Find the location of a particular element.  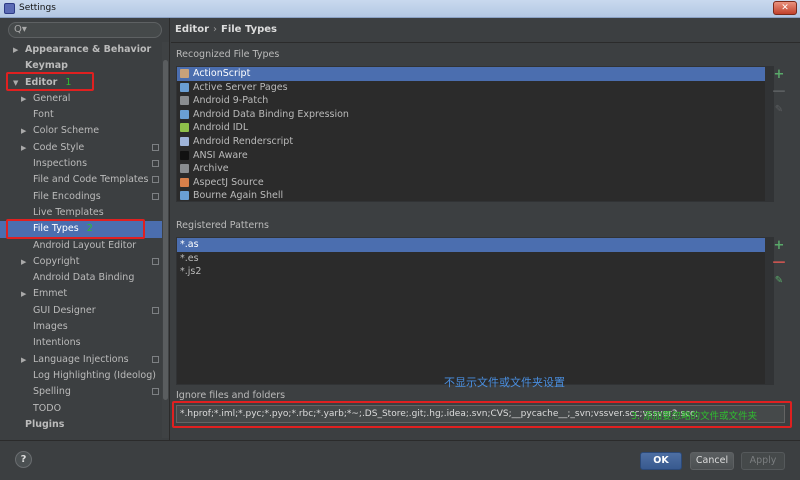

sidebar-item-label: General is located at coordinates (52, 98).